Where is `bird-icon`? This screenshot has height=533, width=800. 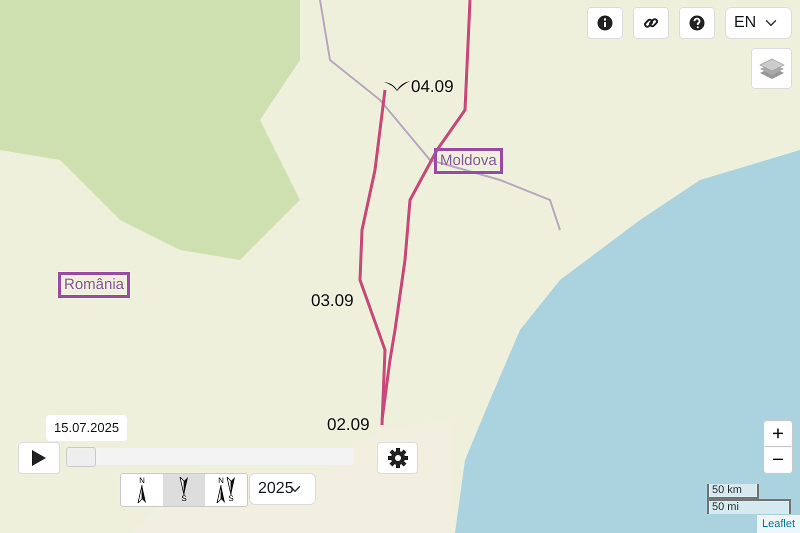
bird-icon is located at coordinates (397, 86).